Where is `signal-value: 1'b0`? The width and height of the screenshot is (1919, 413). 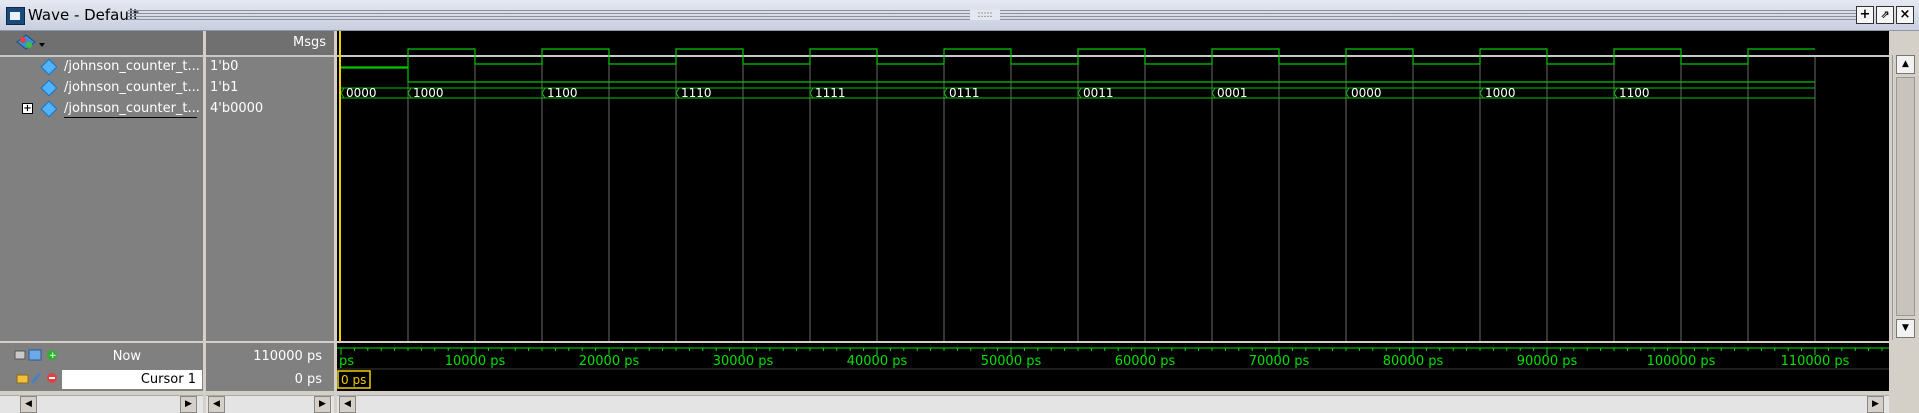 signal-value: 1'b0 is located at coordinates (224, 66).